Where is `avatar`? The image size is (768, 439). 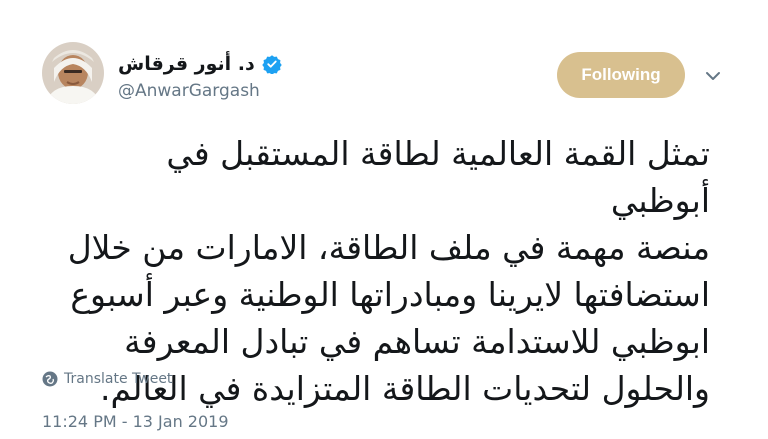 avatar is located at coordinates (73, 73).